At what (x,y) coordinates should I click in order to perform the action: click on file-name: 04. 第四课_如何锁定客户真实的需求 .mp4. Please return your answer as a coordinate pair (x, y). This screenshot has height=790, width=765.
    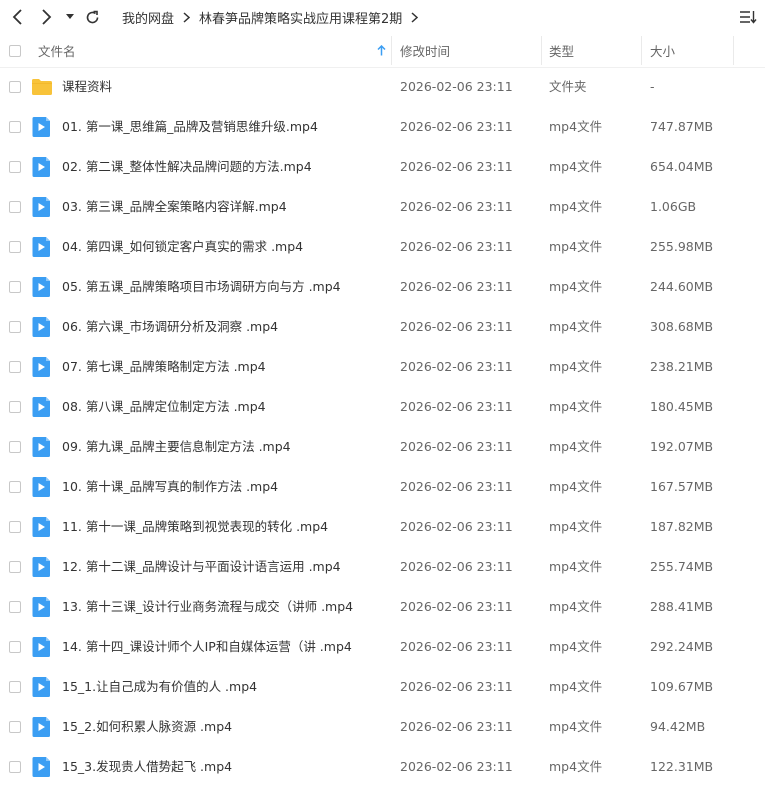
    Looking at the image, I should click on (182, 247).